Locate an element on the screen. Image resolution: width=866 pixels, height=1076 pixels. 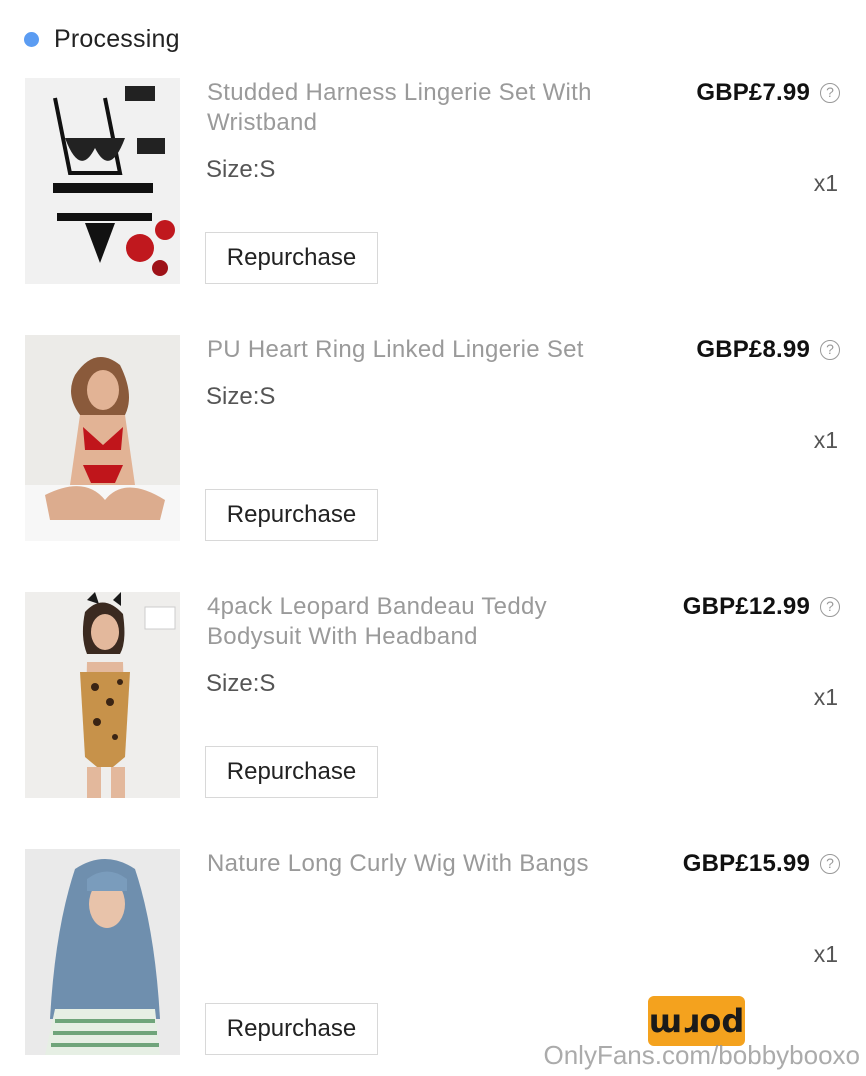
product-price: GBP£7.99 is located at coordinates (753, 92).